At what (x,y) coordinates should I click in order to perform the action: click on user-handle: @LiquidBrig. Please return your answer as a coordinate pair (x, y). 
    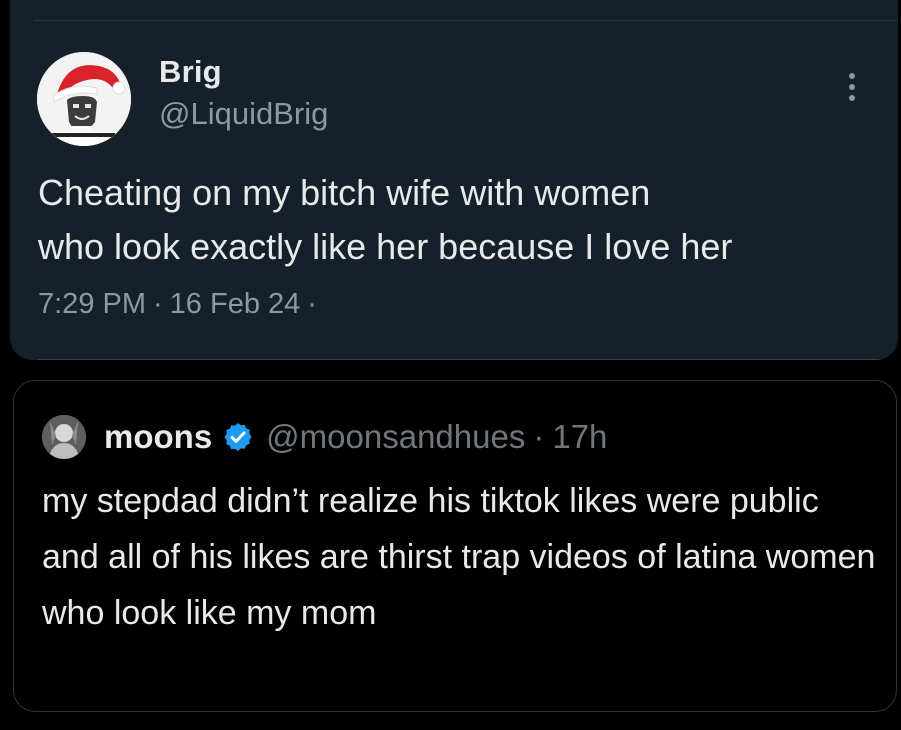
    Looking at the image, I should click on (243, 114).